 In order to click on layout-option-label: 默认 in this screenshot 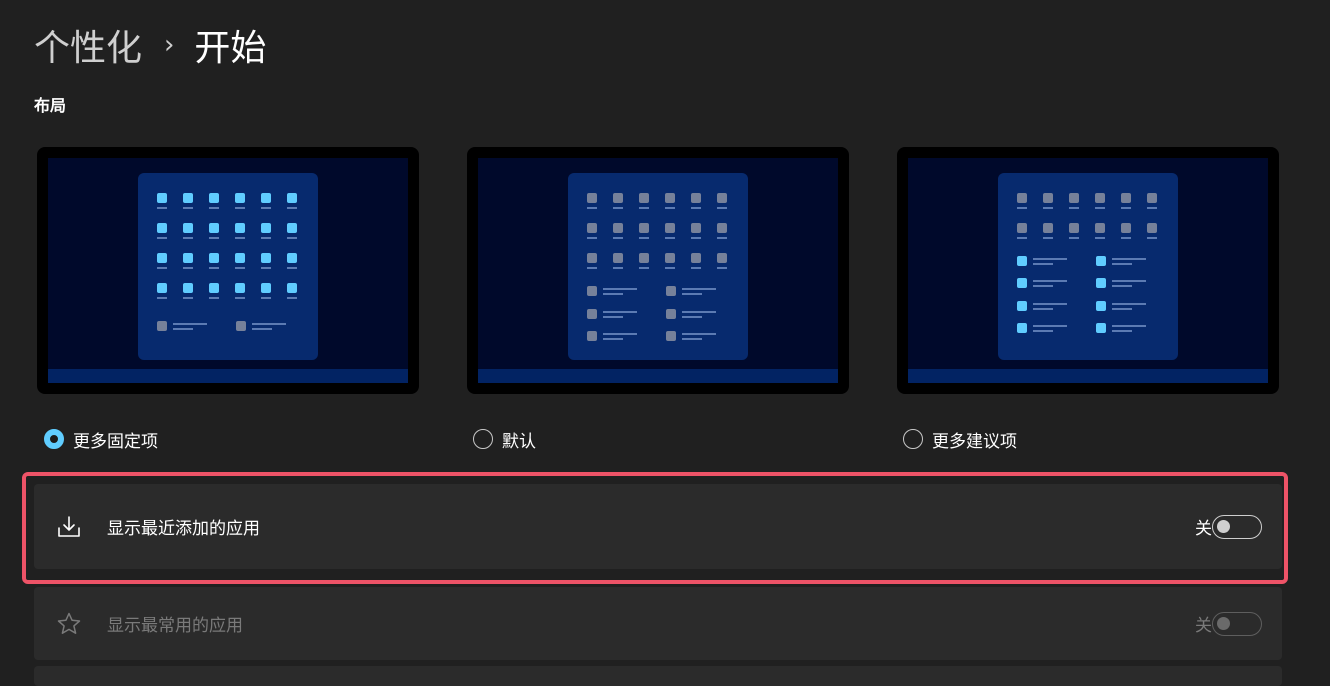, I will do `click(519, 441)`.